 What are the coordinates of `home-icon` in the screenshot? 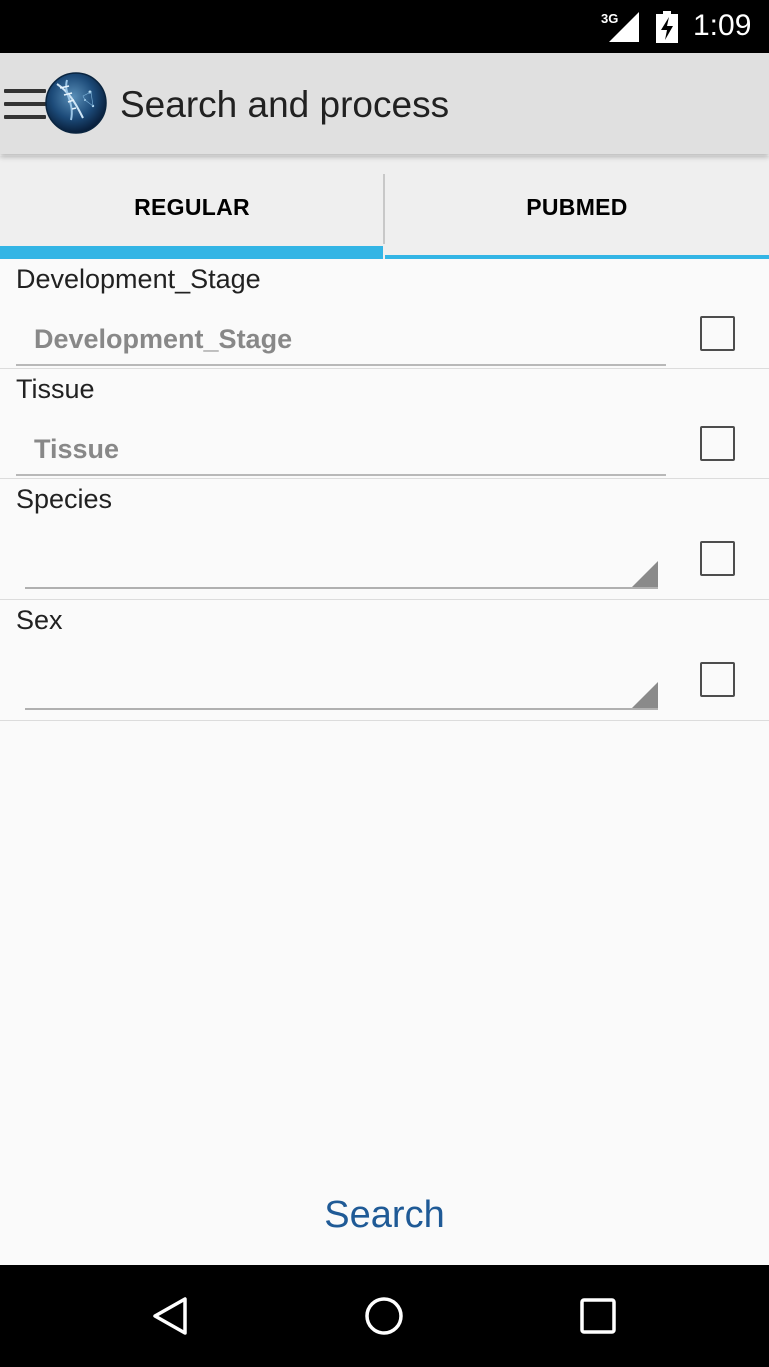 It's located at (384, 1316).